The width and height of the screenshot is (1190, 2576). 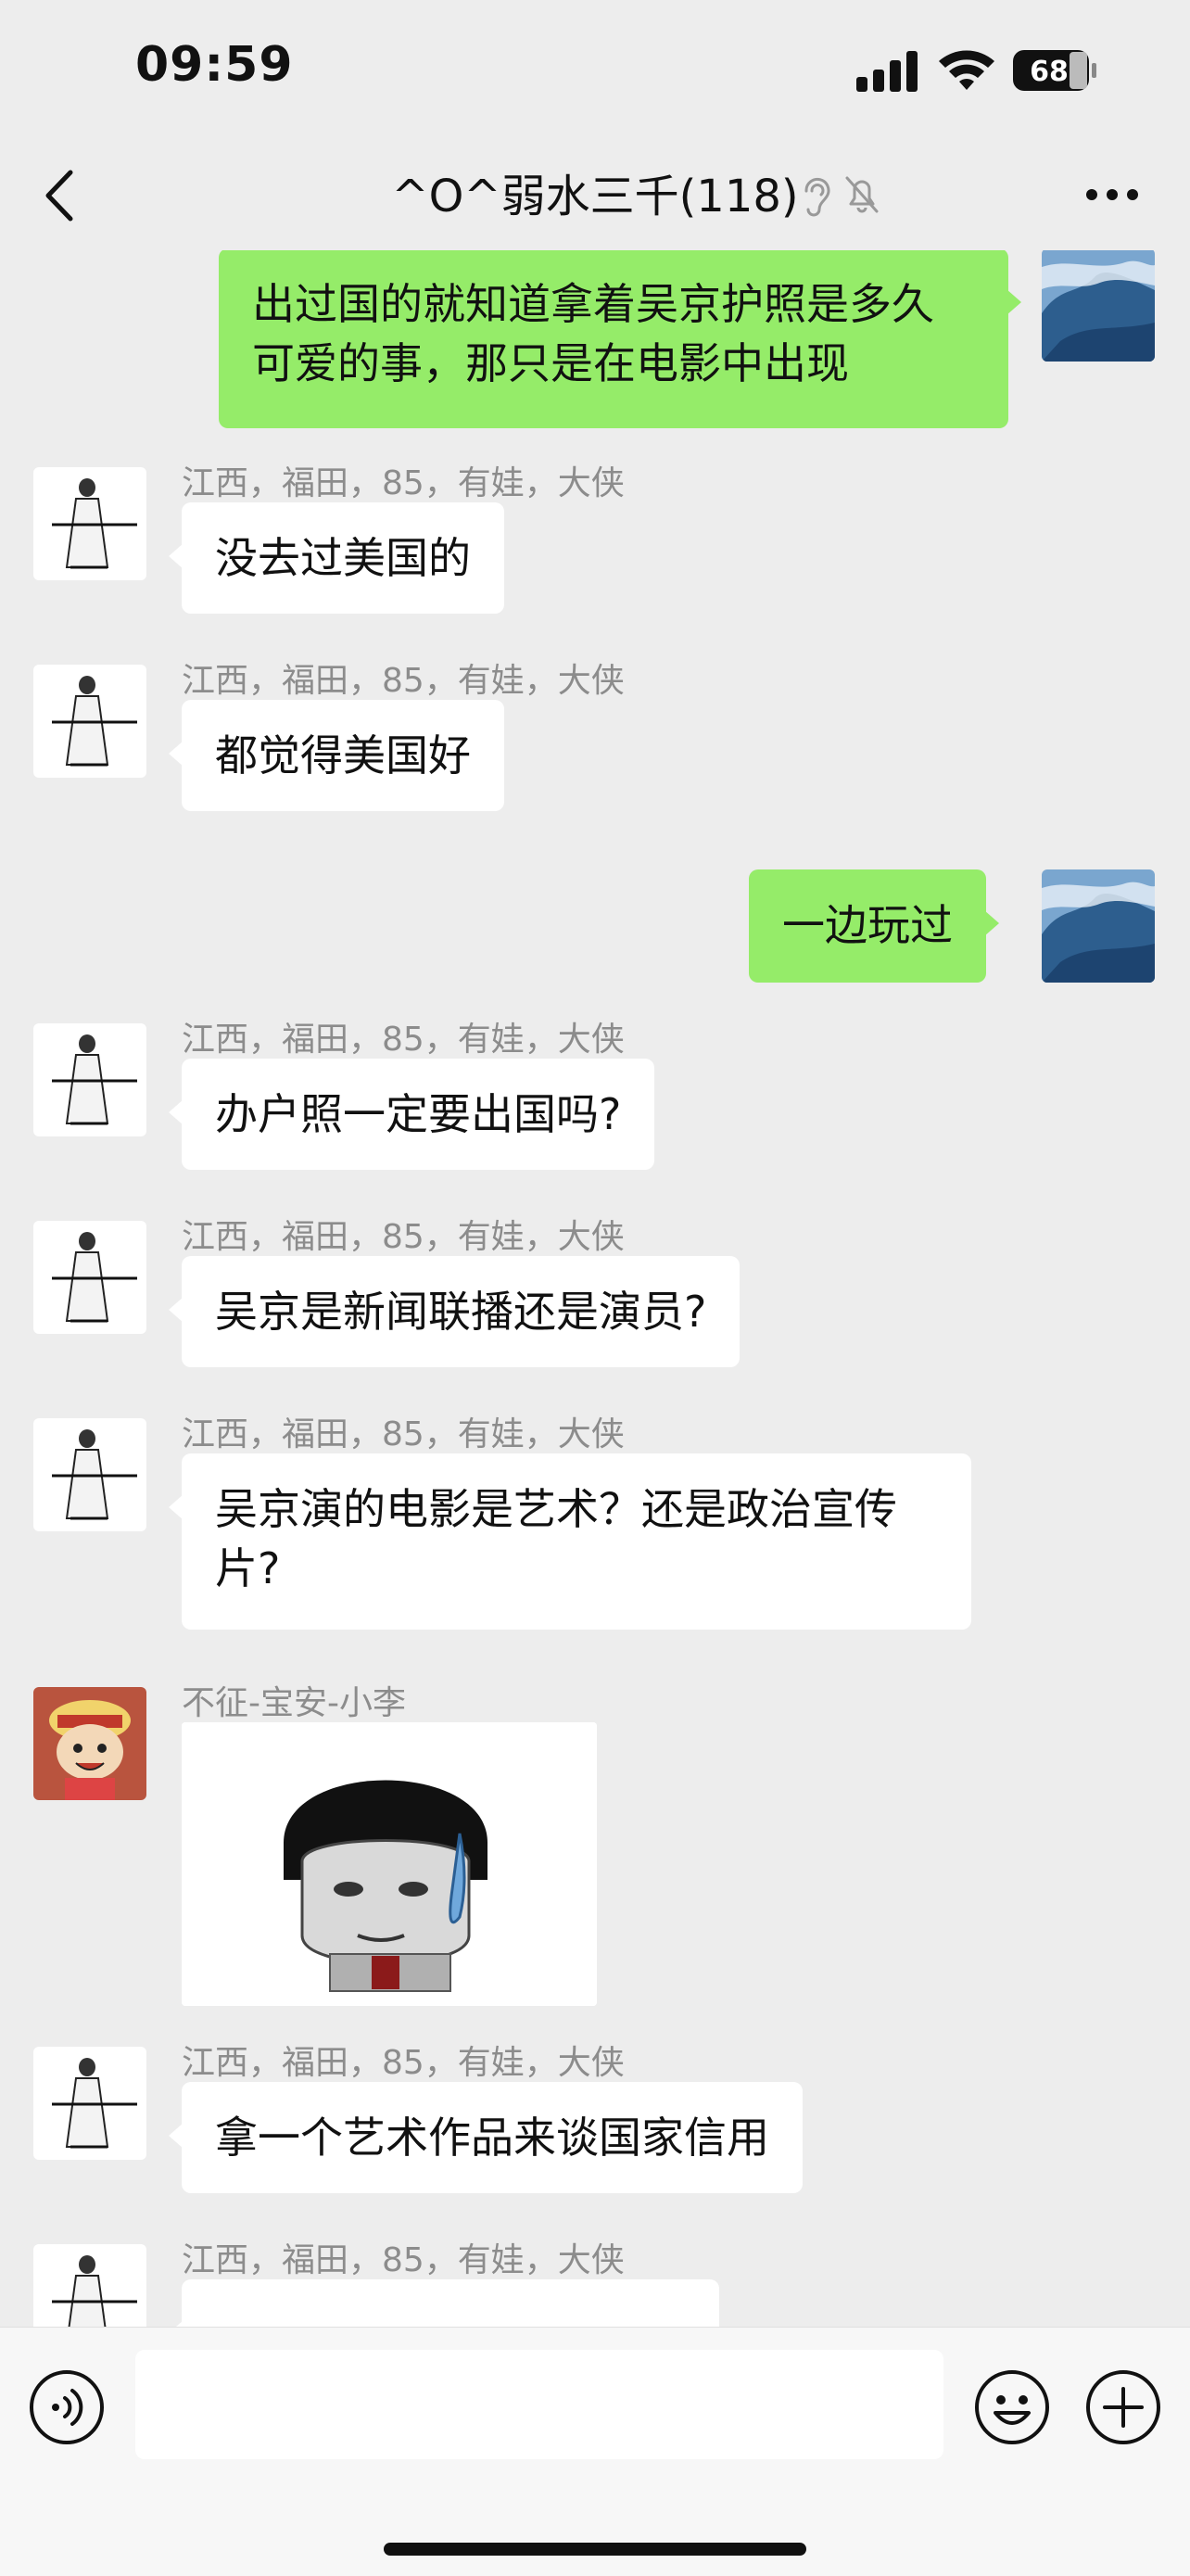 I want to click on message-text: 都觉得美国好, so click(x=343, y=755).